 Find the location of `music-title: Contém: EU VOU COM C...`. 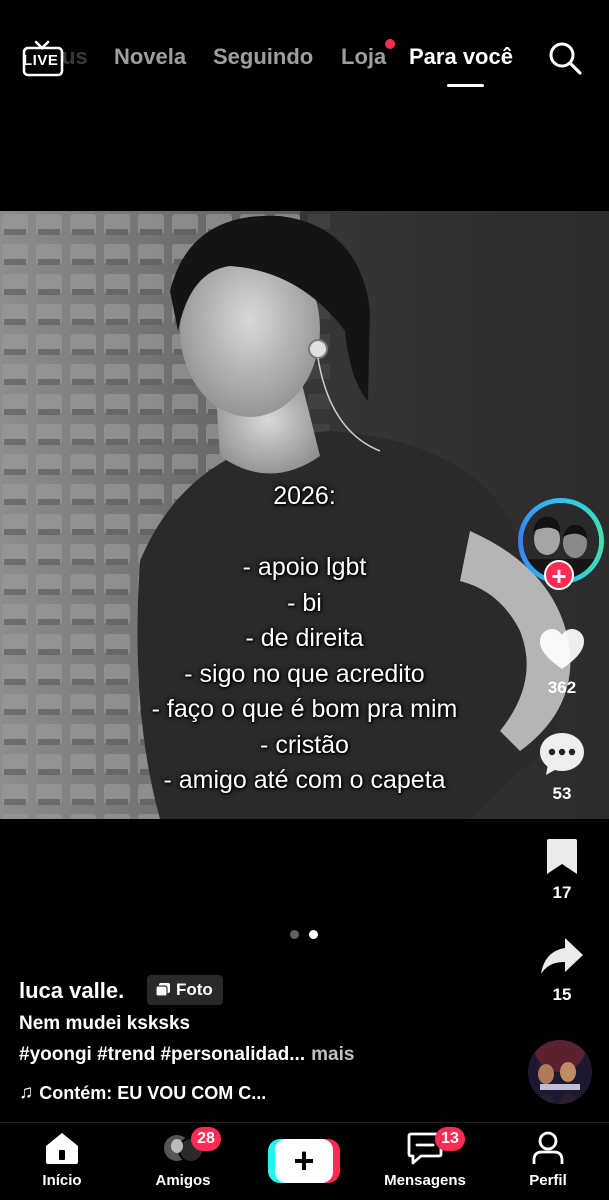

music-title: Contém: EU VOU COM C... is located at coordinates (153, 1092).